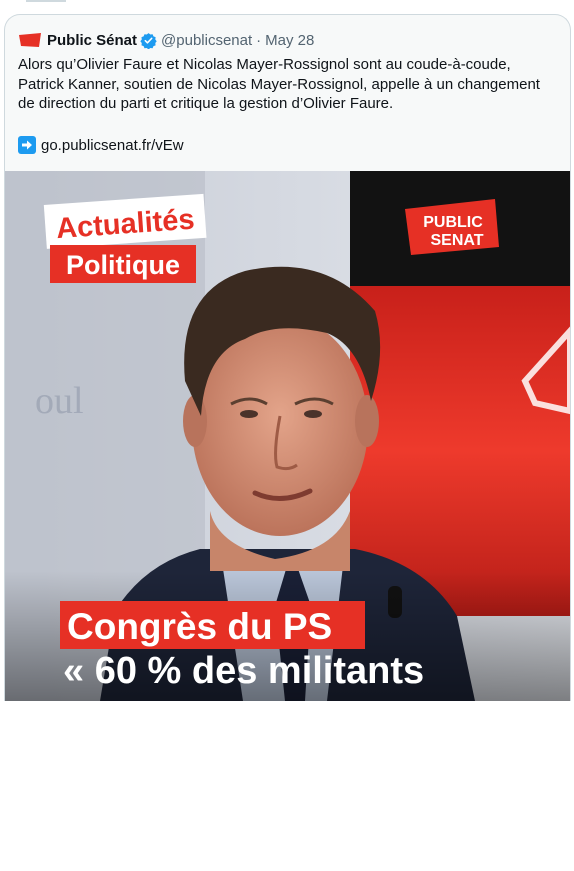  What do you see at coordinates (453, 222) in the screenshot?
I see `media-logo-line1: PUBLIC` at bounding box center [453, 222].